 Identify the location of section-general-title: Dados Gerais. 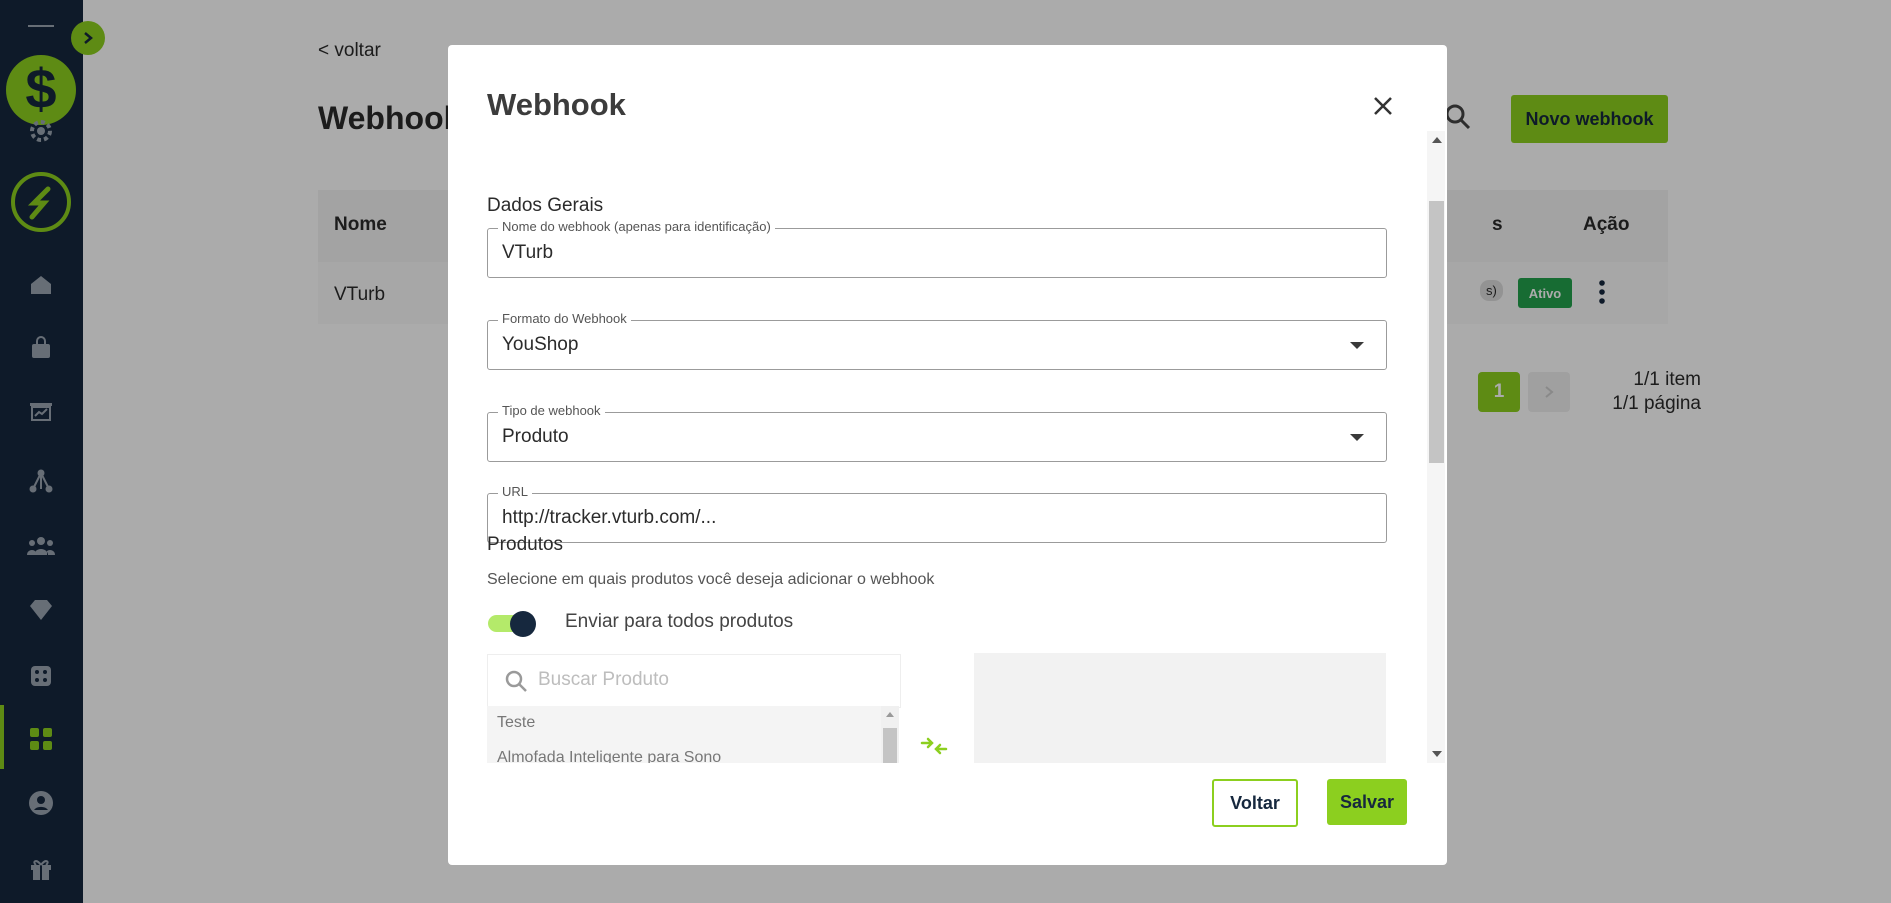
(545, 205).